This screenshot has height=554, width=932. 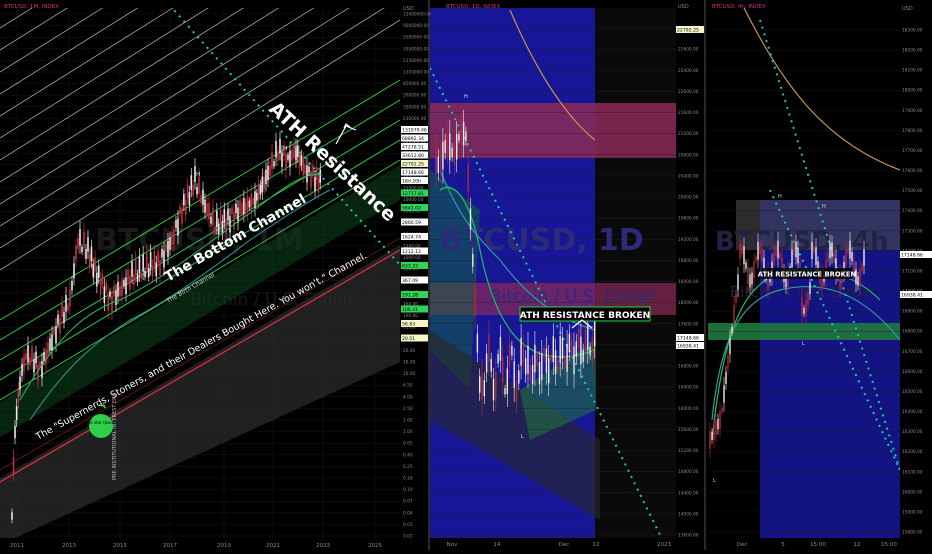 What do you see at coordinates (688, 472) in the screenshot?
I see `y-tick-label: 14800.00` at bounding box center [688, 472].